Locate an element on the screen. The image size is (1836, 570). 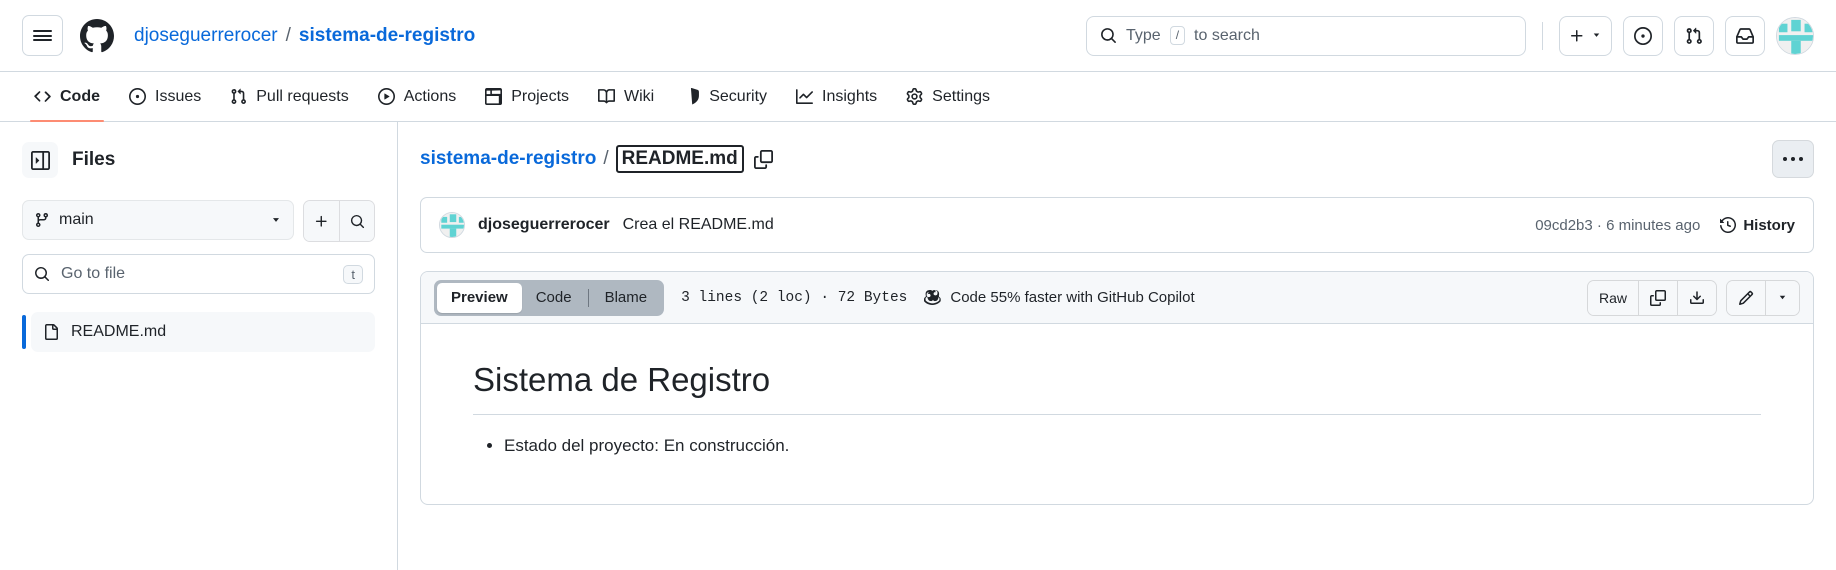
breadcrumb-slash: / is located at coordinates (606, 158).